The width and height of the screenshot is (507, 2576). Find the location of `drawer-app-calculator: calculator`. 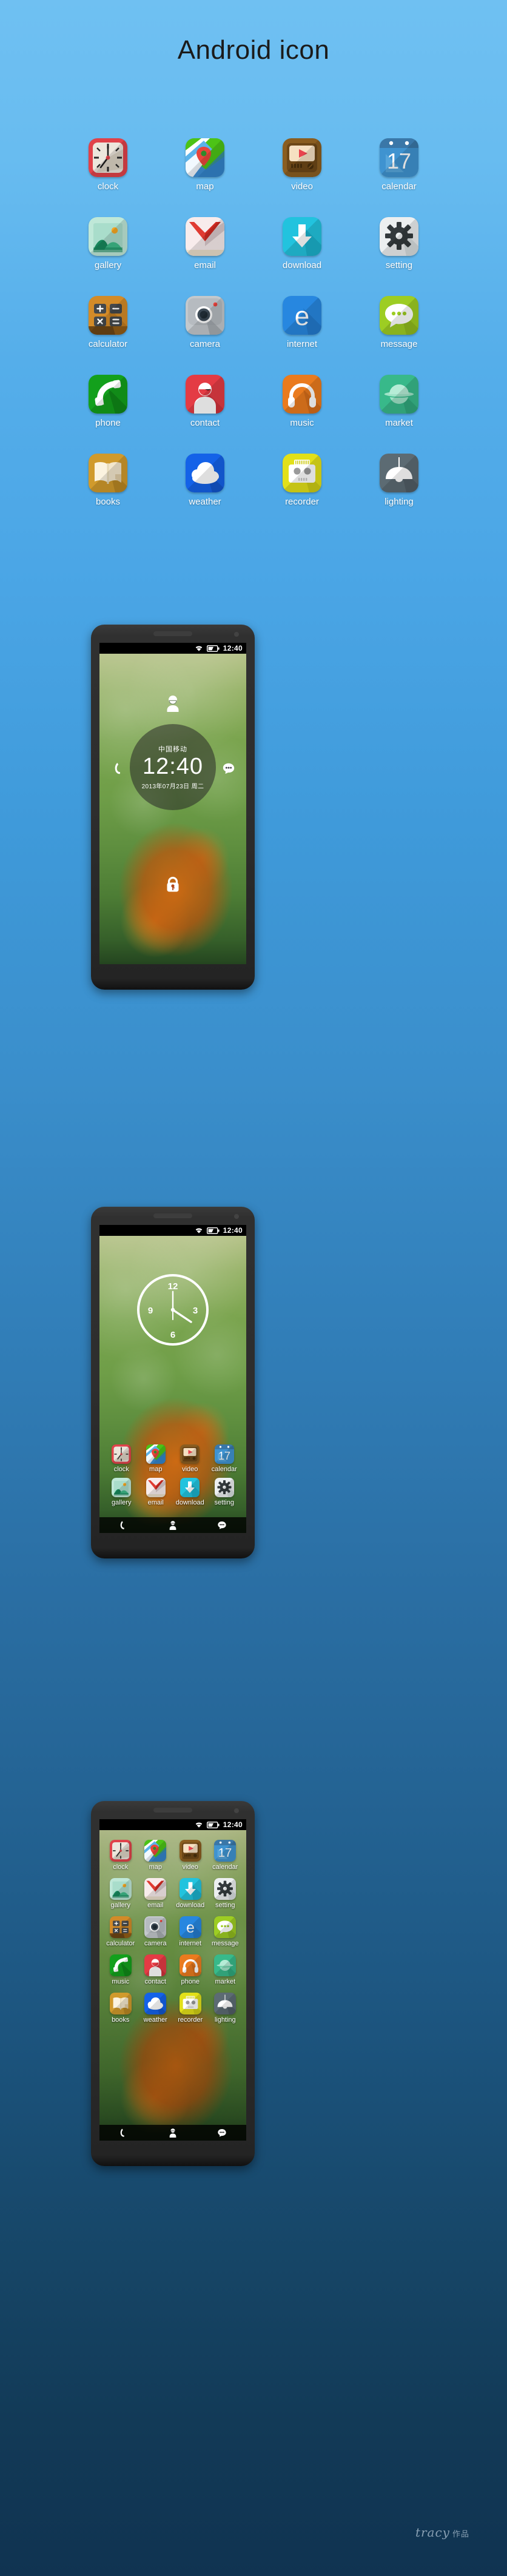

drawer-app-calculator: calculator is located at coordinates (121, 1931).